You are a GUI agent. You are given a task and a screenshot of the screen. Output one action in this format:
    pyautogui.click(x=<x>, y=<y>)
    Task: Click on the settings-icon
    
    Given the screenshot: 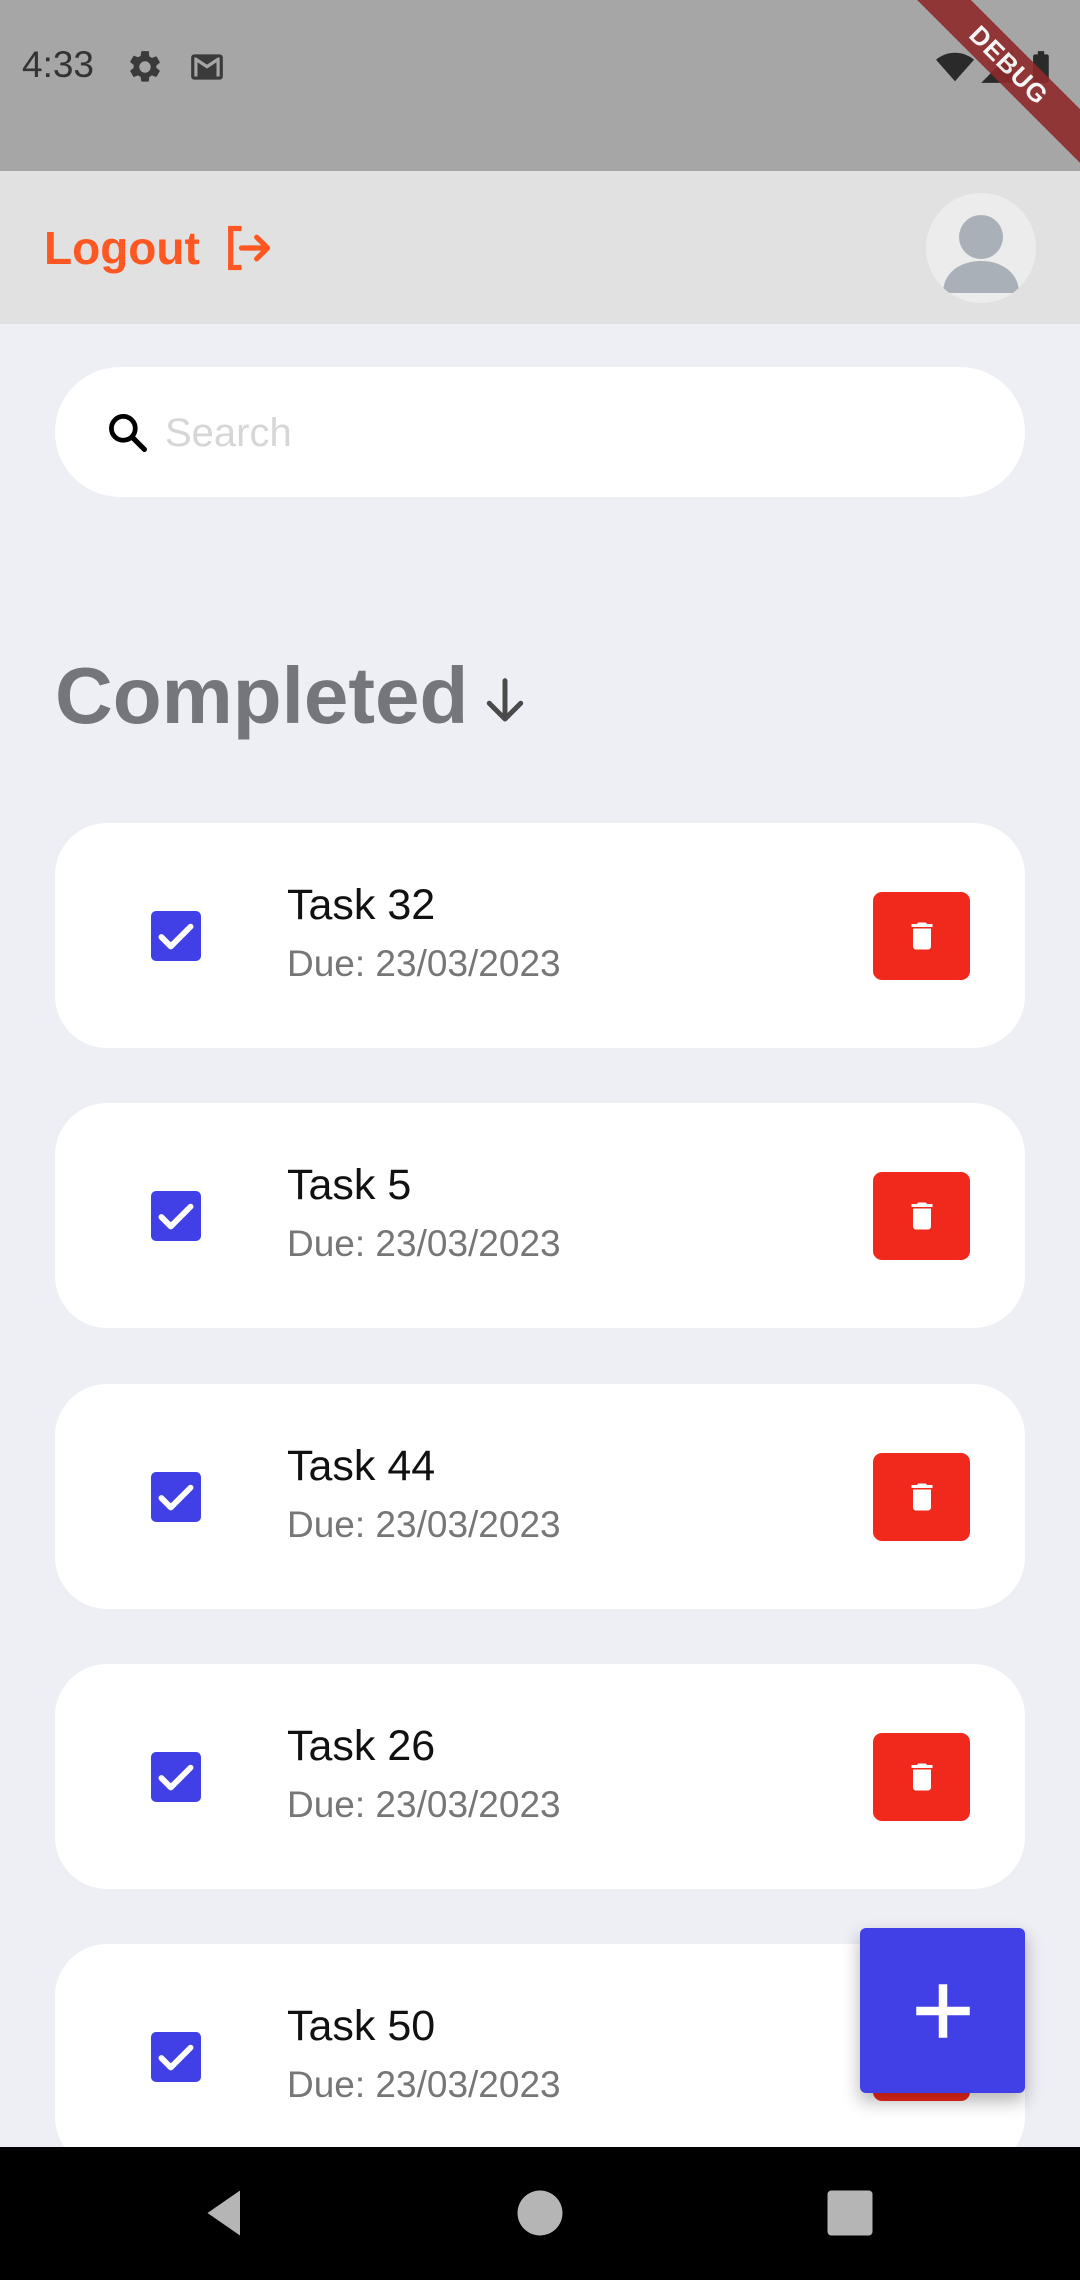 What is the action you would take?
    pyautogui.click(x=145, y=66)
    